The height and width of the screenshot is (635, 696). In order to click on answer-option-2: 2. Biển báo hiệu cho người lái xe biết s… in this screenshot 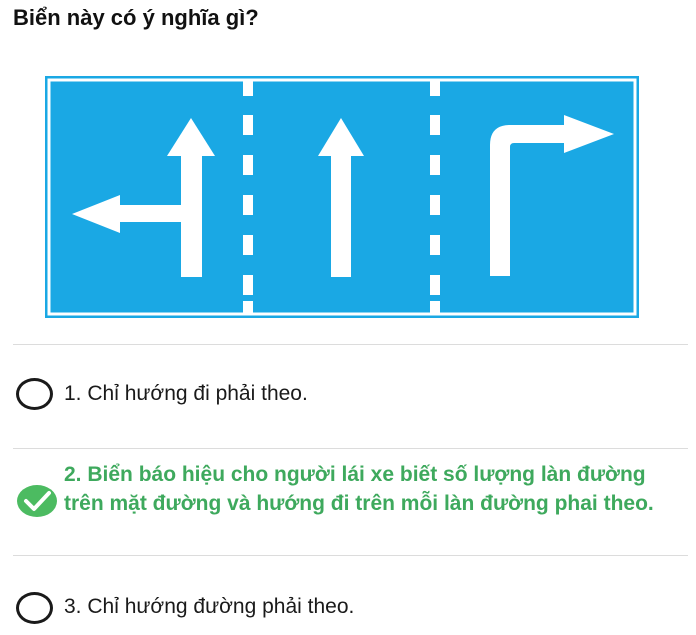, I will do `click(353, 502)`.